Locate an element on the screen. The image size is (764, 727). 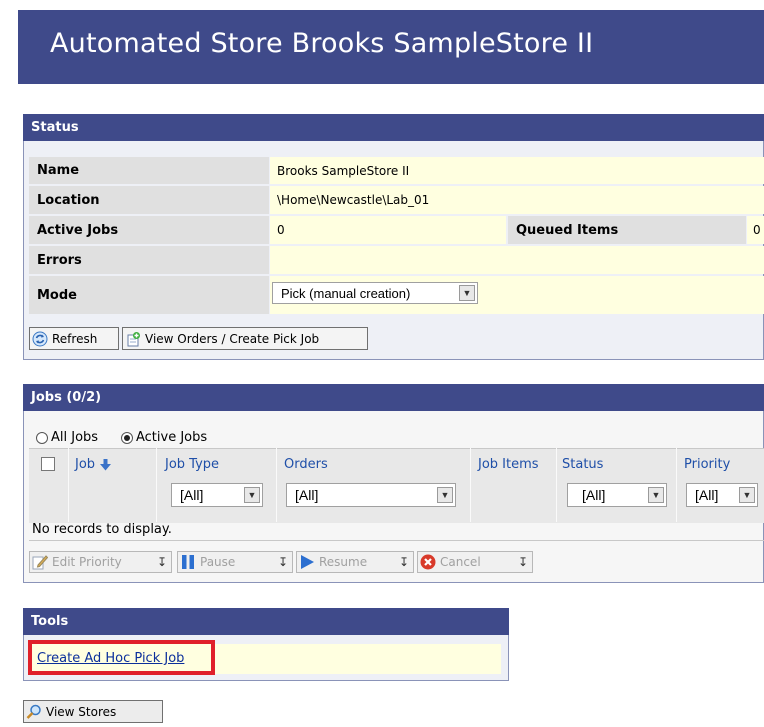
view-stores-label: View Stores is located at coordinates (81, 711).